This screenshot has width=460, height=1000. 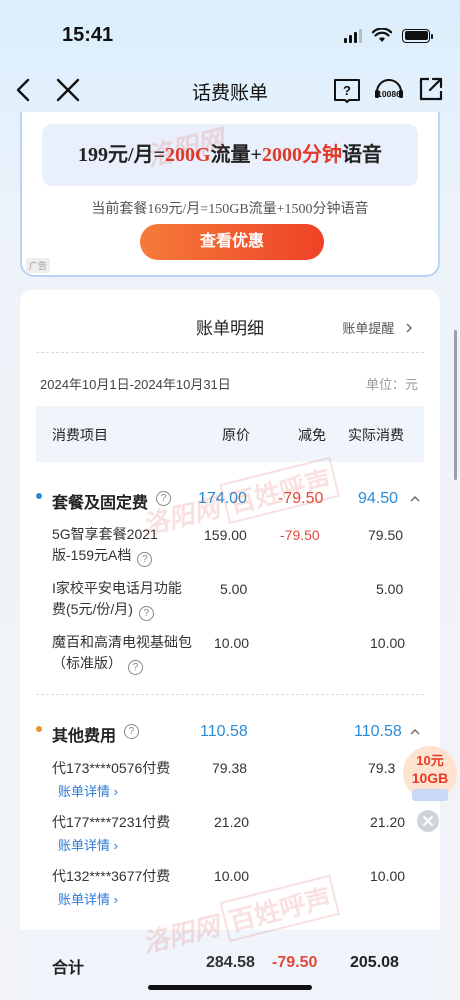 I want to click on line-item-actual: 5.00, so click(x=390, y=589).